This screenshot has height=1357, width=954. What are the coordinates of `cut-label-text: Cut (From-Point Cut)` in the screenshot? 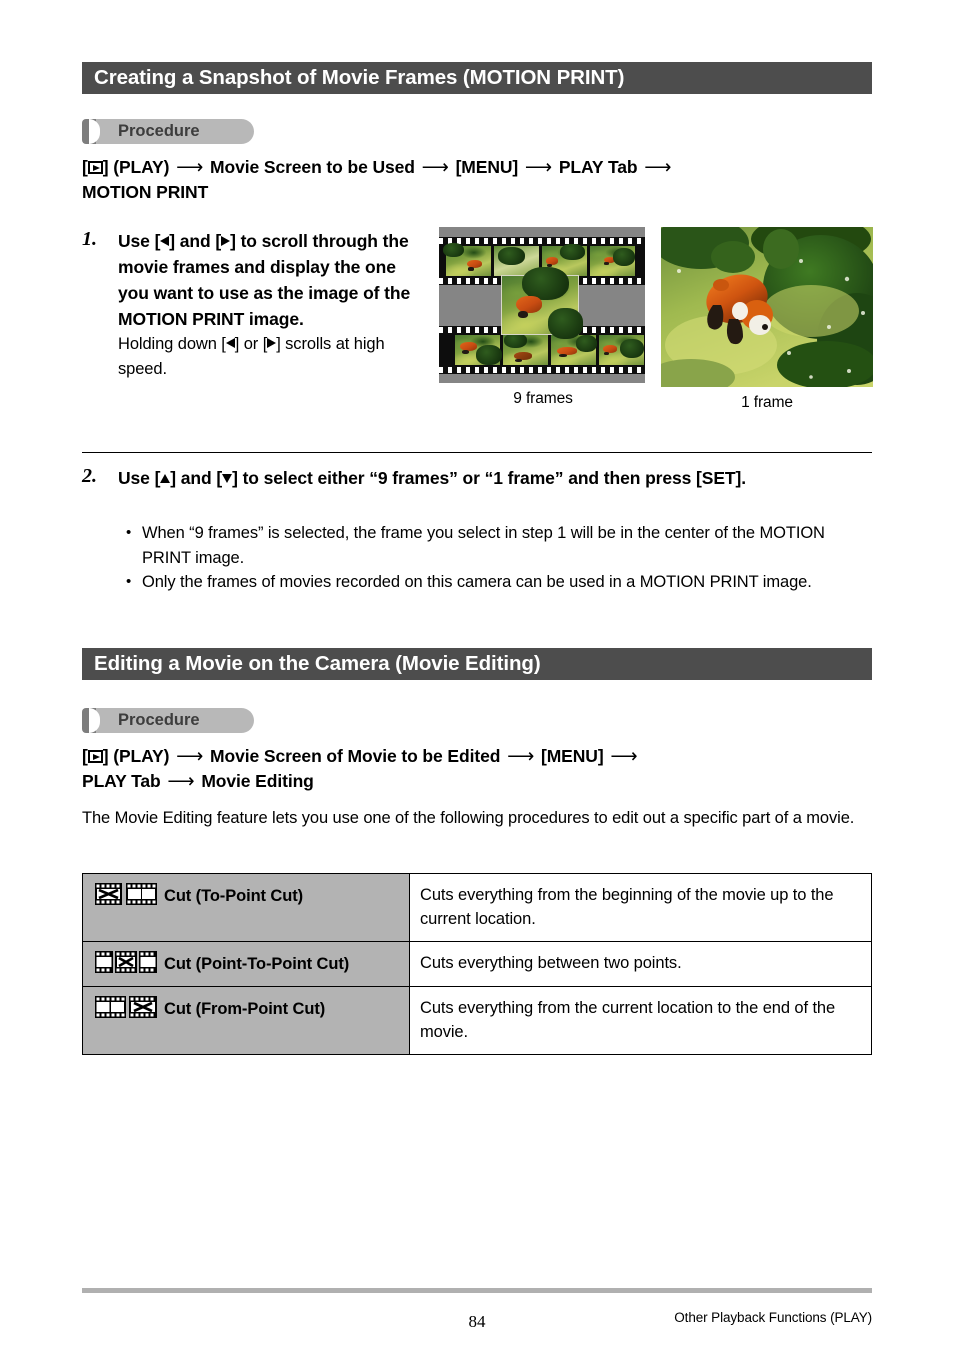 It's located at (245, 1009).